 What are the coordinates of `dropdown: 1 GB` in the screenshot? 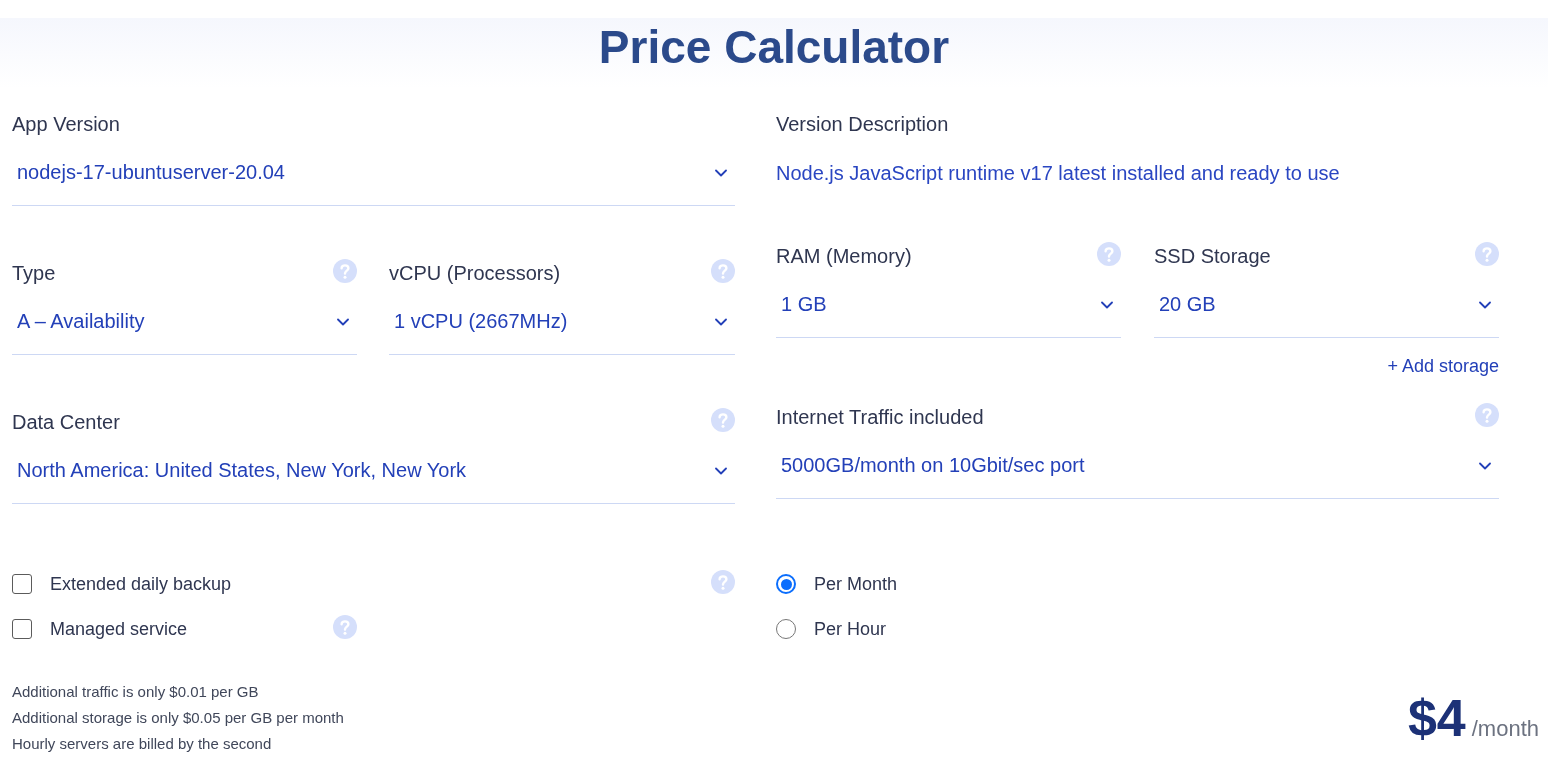 It's located at (948, 309).